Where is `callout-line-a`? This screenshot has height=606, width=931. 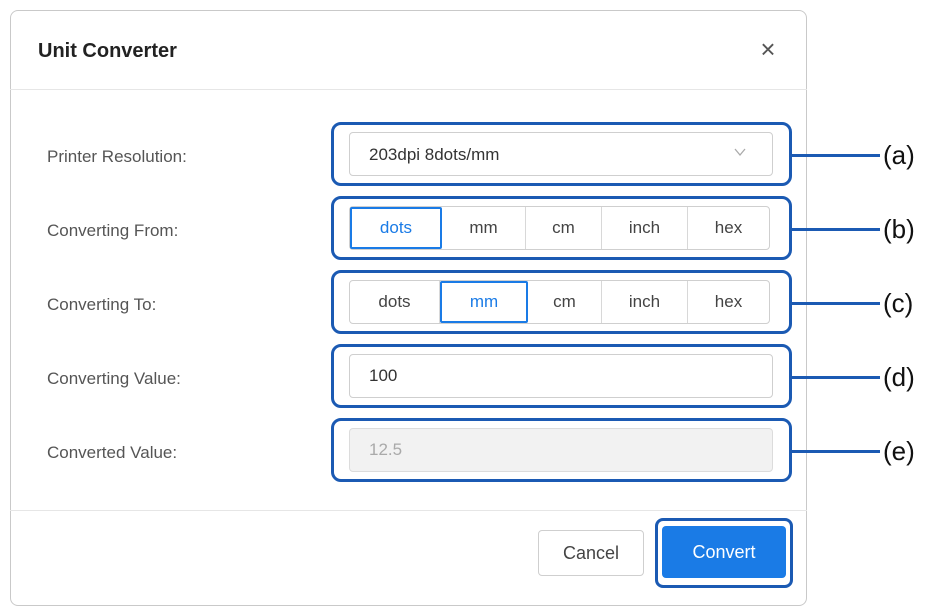
callout-line-a is located at coordinates (836, 155).